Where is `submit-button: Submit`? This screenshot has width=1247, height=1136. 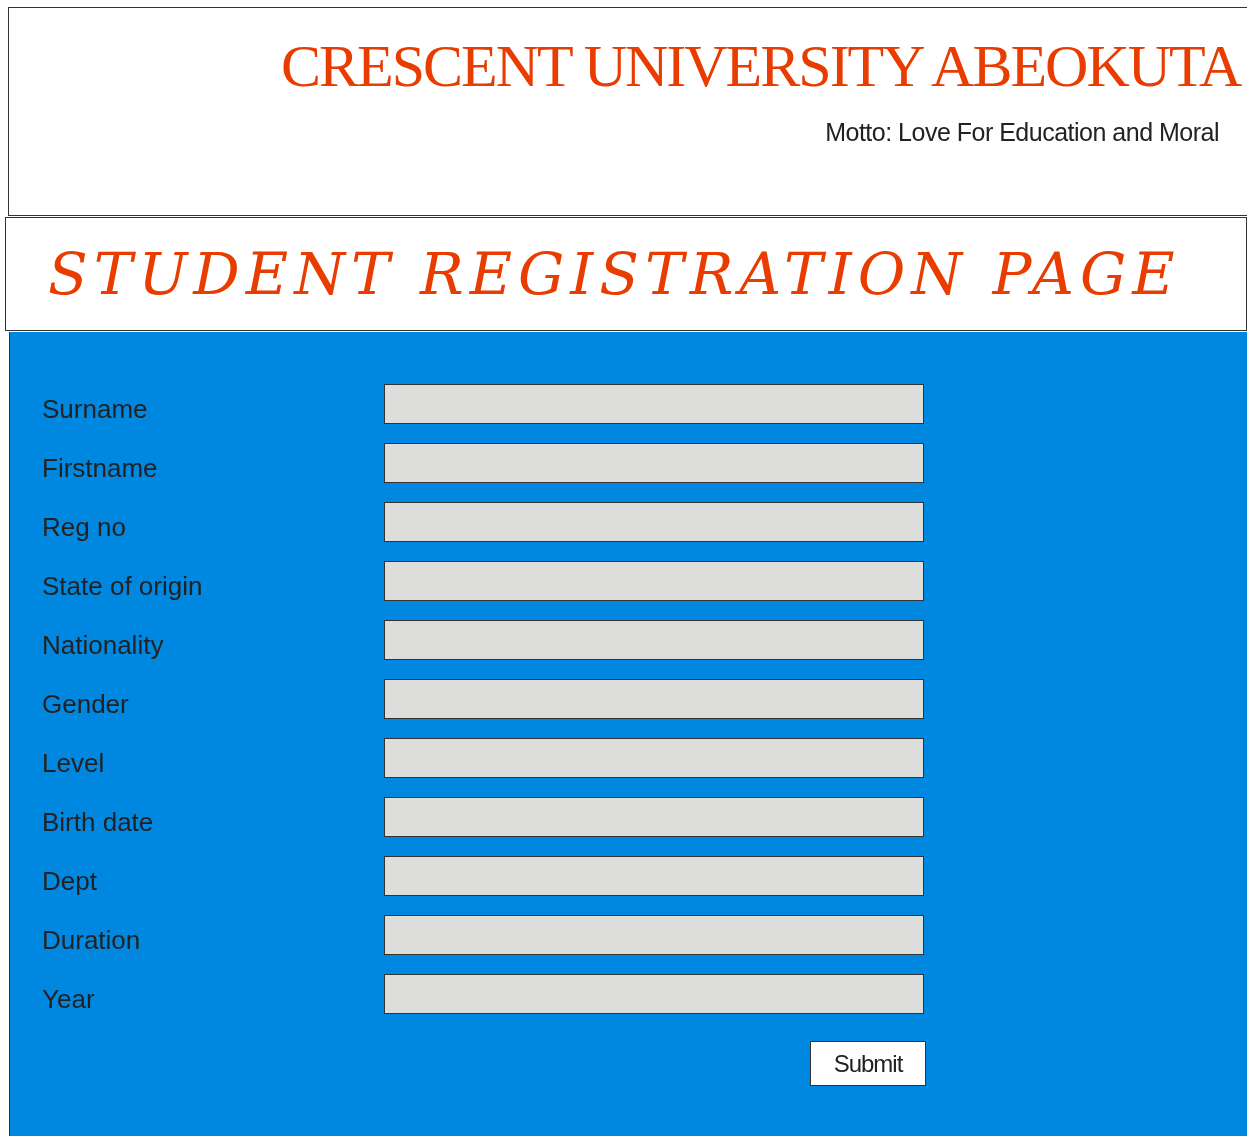
submit-button: Submit is located at coordinates (868, 1063).